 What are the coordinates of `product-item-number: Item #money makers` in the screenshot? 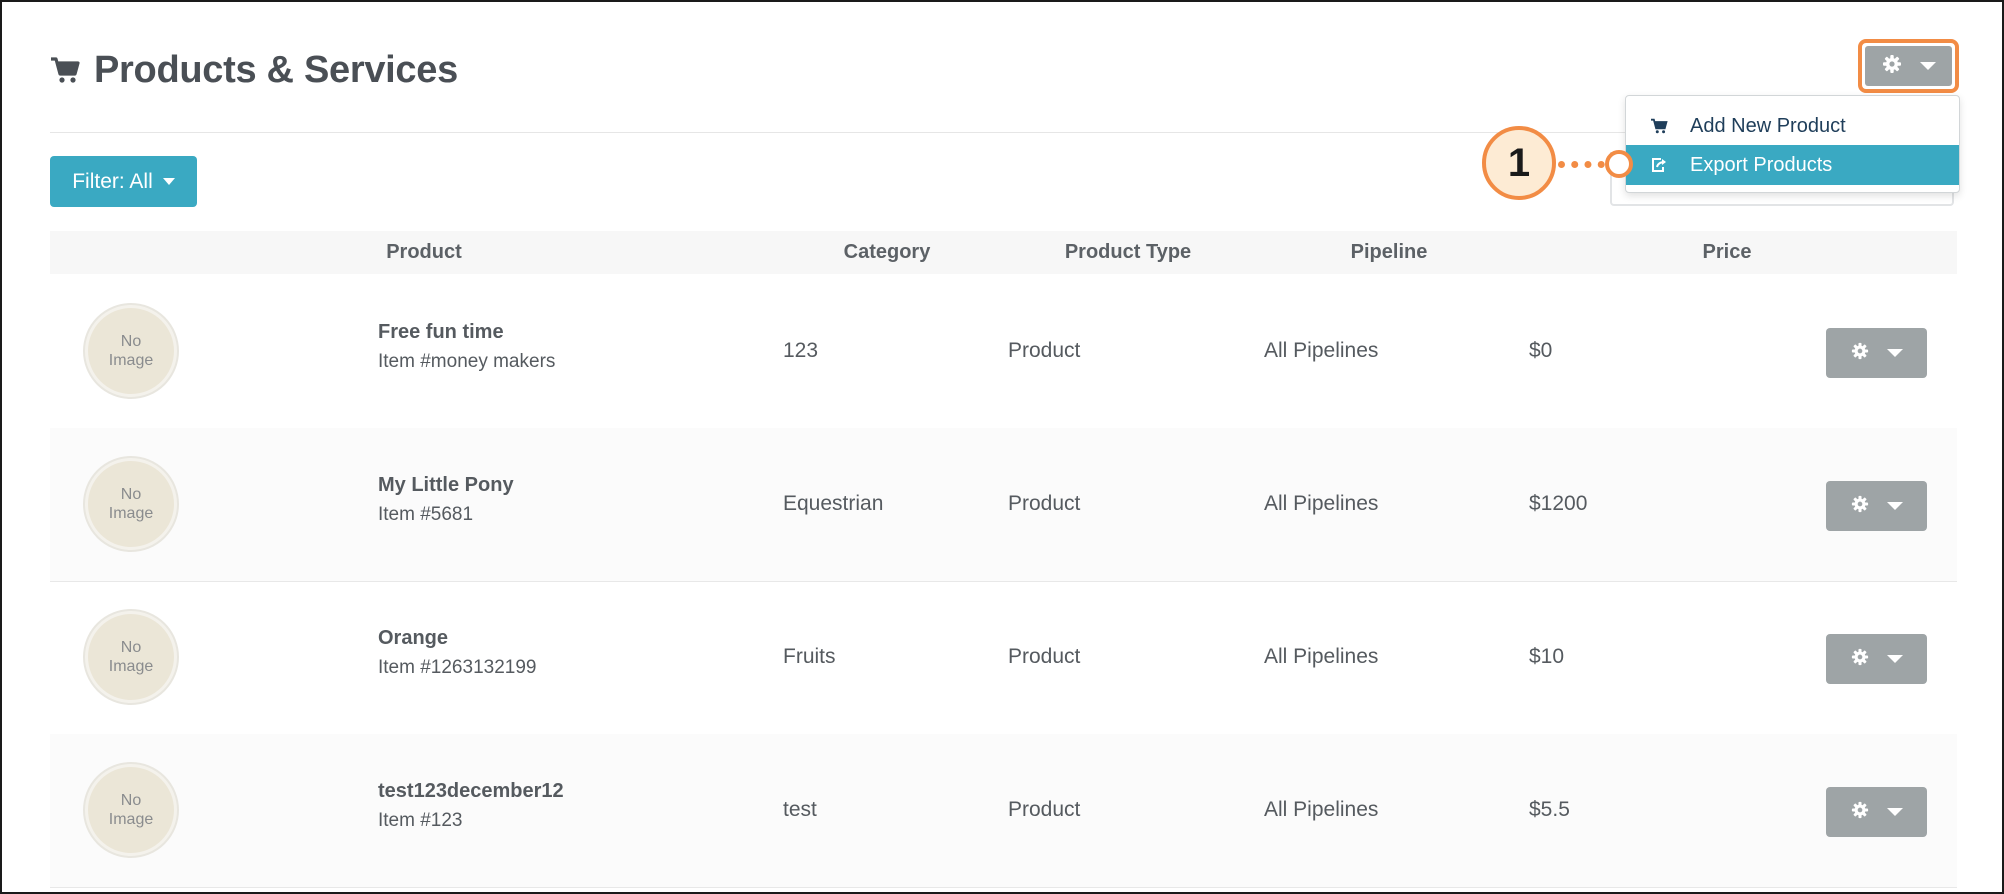 It's located at (467, 361).